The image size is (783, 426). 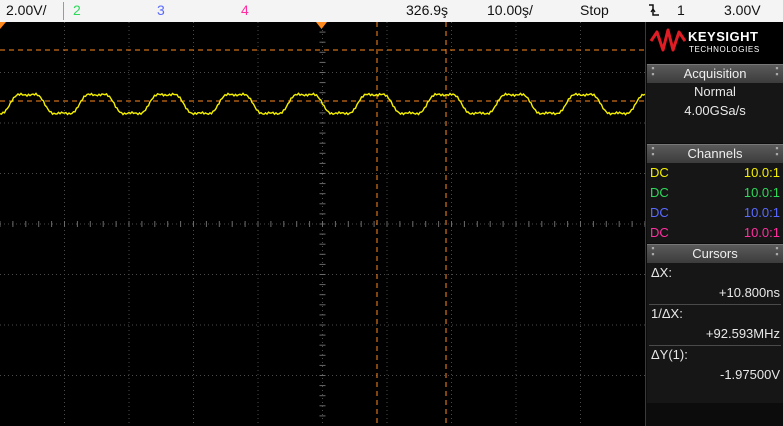 I want to click on keysight-wave-icon, so click(x=668, y=40).